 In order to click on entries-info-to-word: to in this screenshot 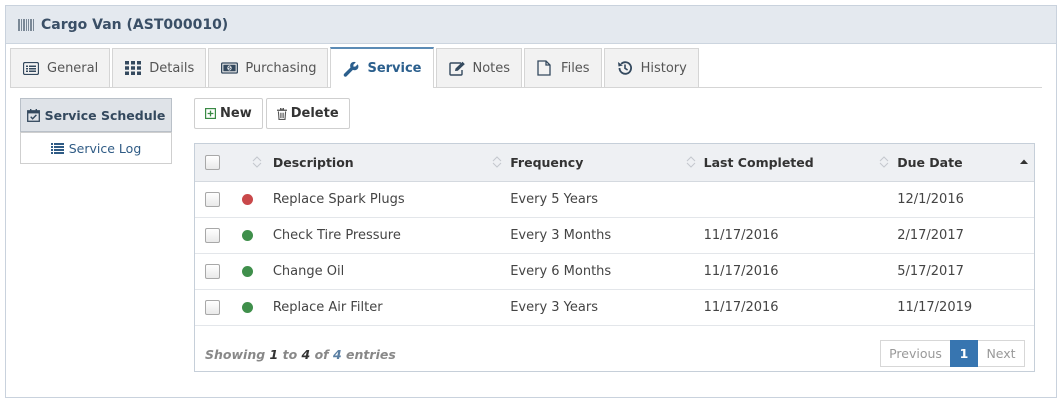, I will do `click(290, 354)`.